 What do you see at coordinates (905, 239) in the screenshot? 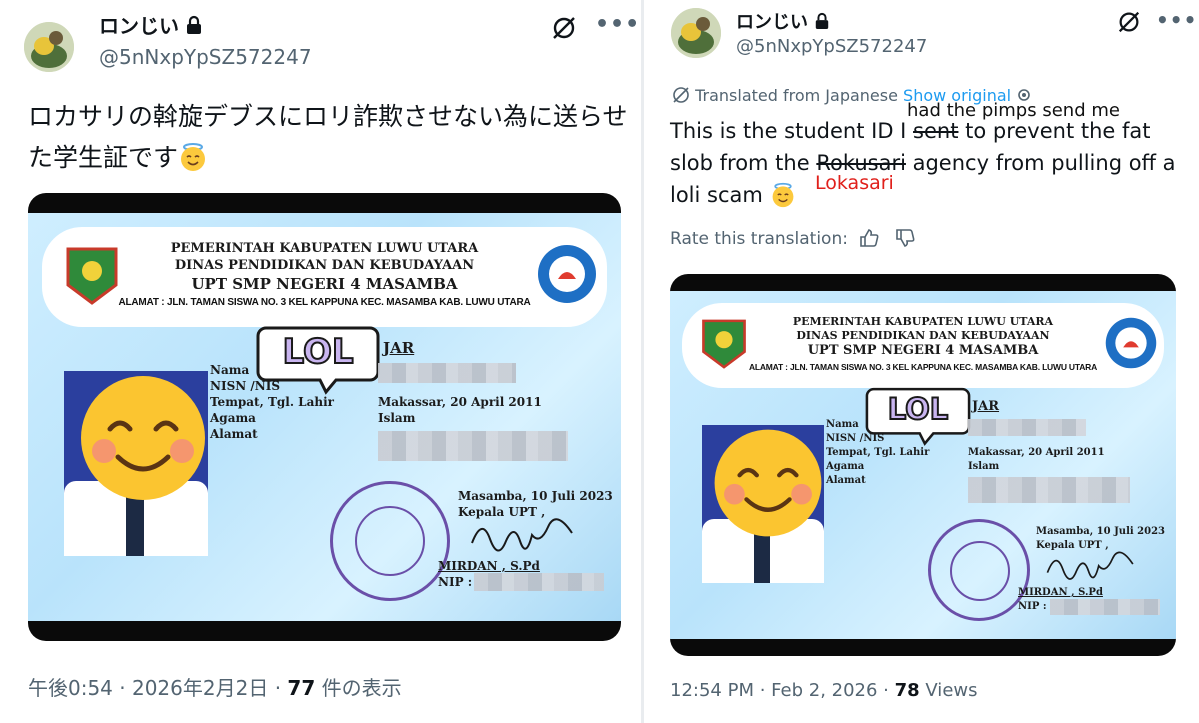
I see `thumbs-down-icon` at bounding box center [905, 239].